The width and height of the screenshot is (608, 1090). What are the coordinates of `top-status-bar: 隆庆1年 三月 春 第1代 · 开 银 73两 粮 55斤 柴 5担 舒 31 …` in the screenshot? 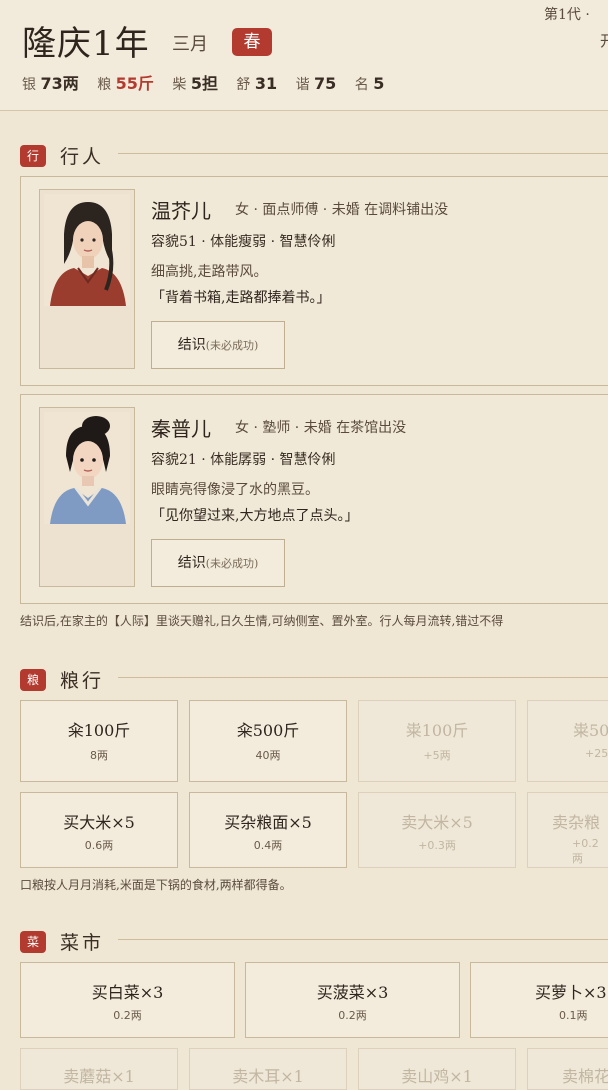 It's located at (304, 55).